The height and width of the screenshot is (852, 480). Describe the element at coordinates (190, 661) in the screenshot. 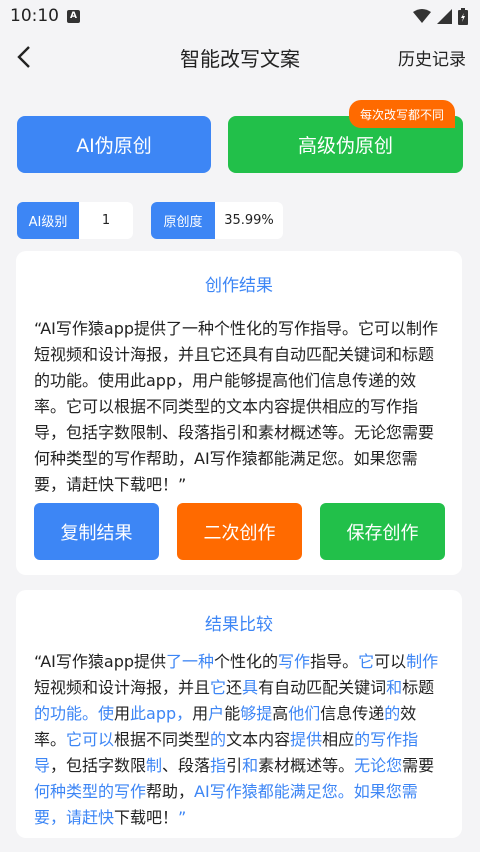

I see `changed-segment: 了一种` at that location.